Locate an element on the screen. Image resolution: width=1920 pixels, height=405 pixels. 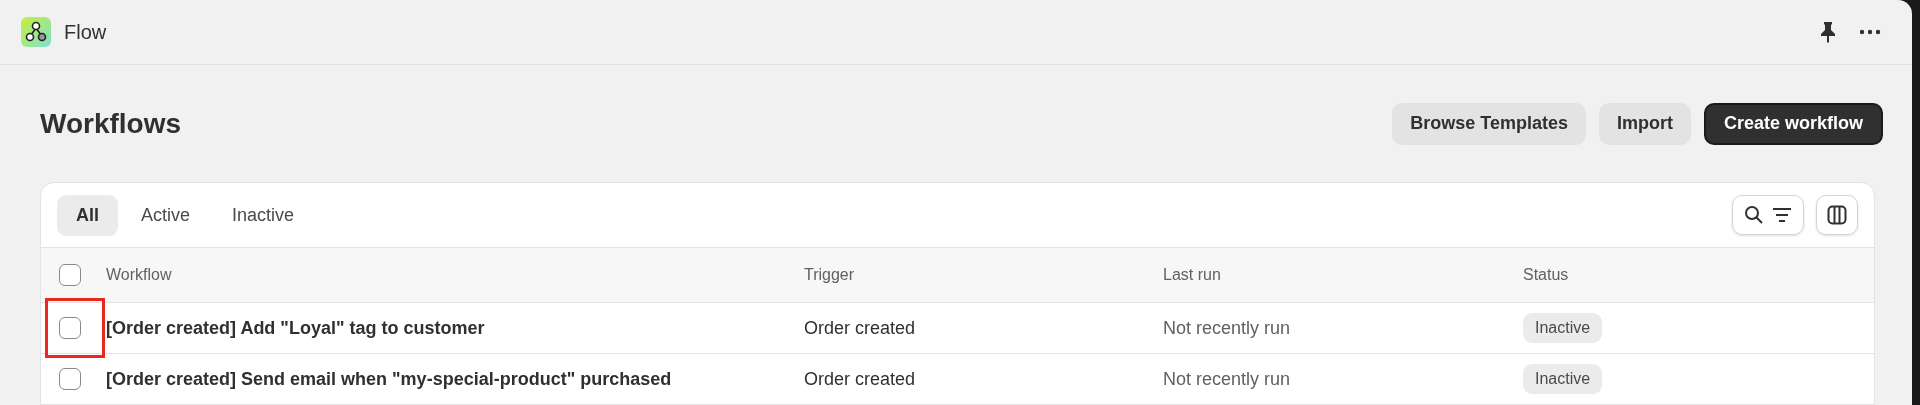
pin-icon is located at coordinates (1828, 32).